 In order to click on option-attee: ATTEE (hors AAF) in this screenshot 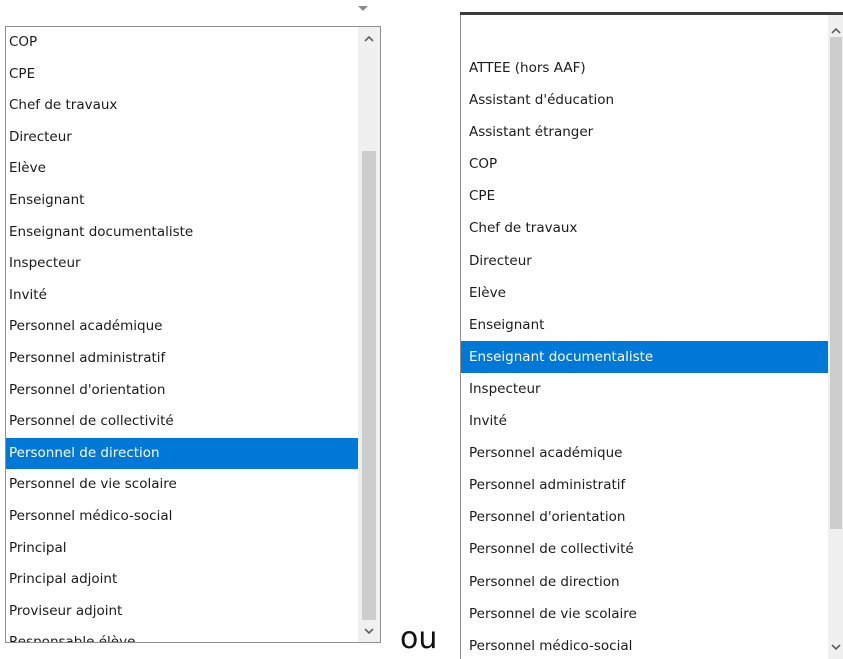, I will do `click(644, 68)`.